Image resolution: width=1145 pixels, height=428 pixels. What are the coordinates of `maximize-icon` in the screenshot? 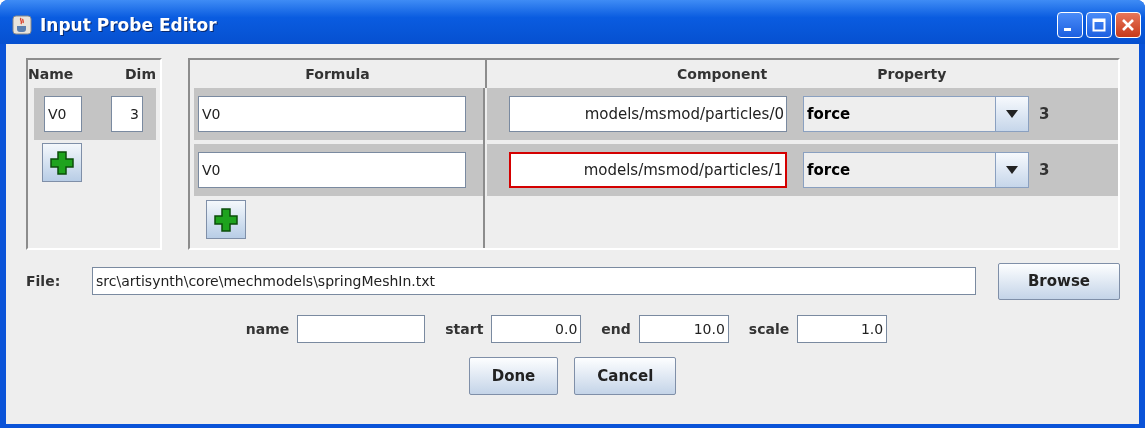 It's located at (1099, 25).